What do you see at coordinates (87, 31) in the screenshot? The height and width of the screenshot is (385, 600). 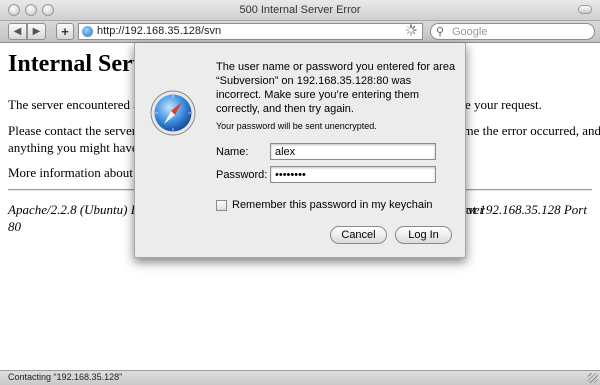 I see `globe-icon` at bounding box center [87, 31].